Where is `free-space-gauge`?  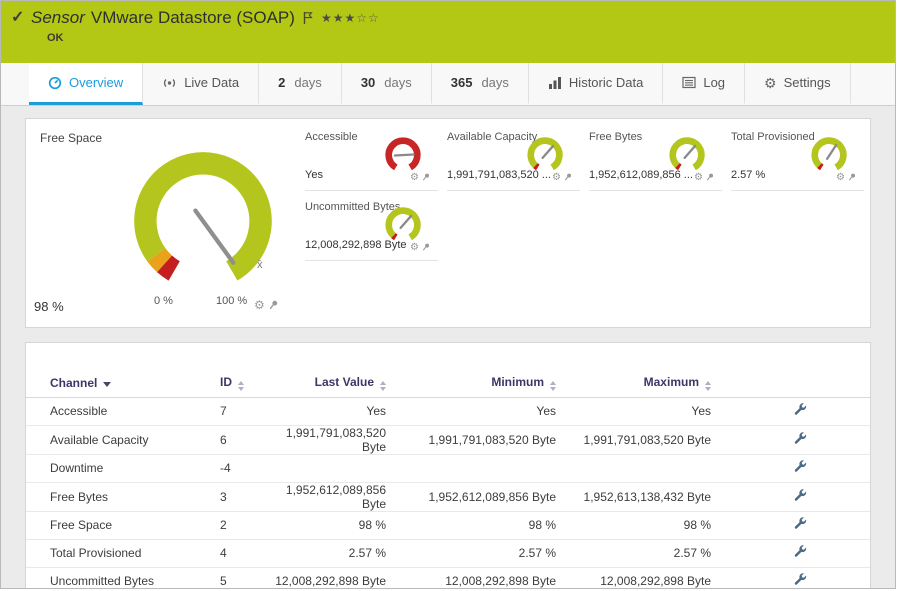 free-space-gauge is located at coordinates (203, 216).